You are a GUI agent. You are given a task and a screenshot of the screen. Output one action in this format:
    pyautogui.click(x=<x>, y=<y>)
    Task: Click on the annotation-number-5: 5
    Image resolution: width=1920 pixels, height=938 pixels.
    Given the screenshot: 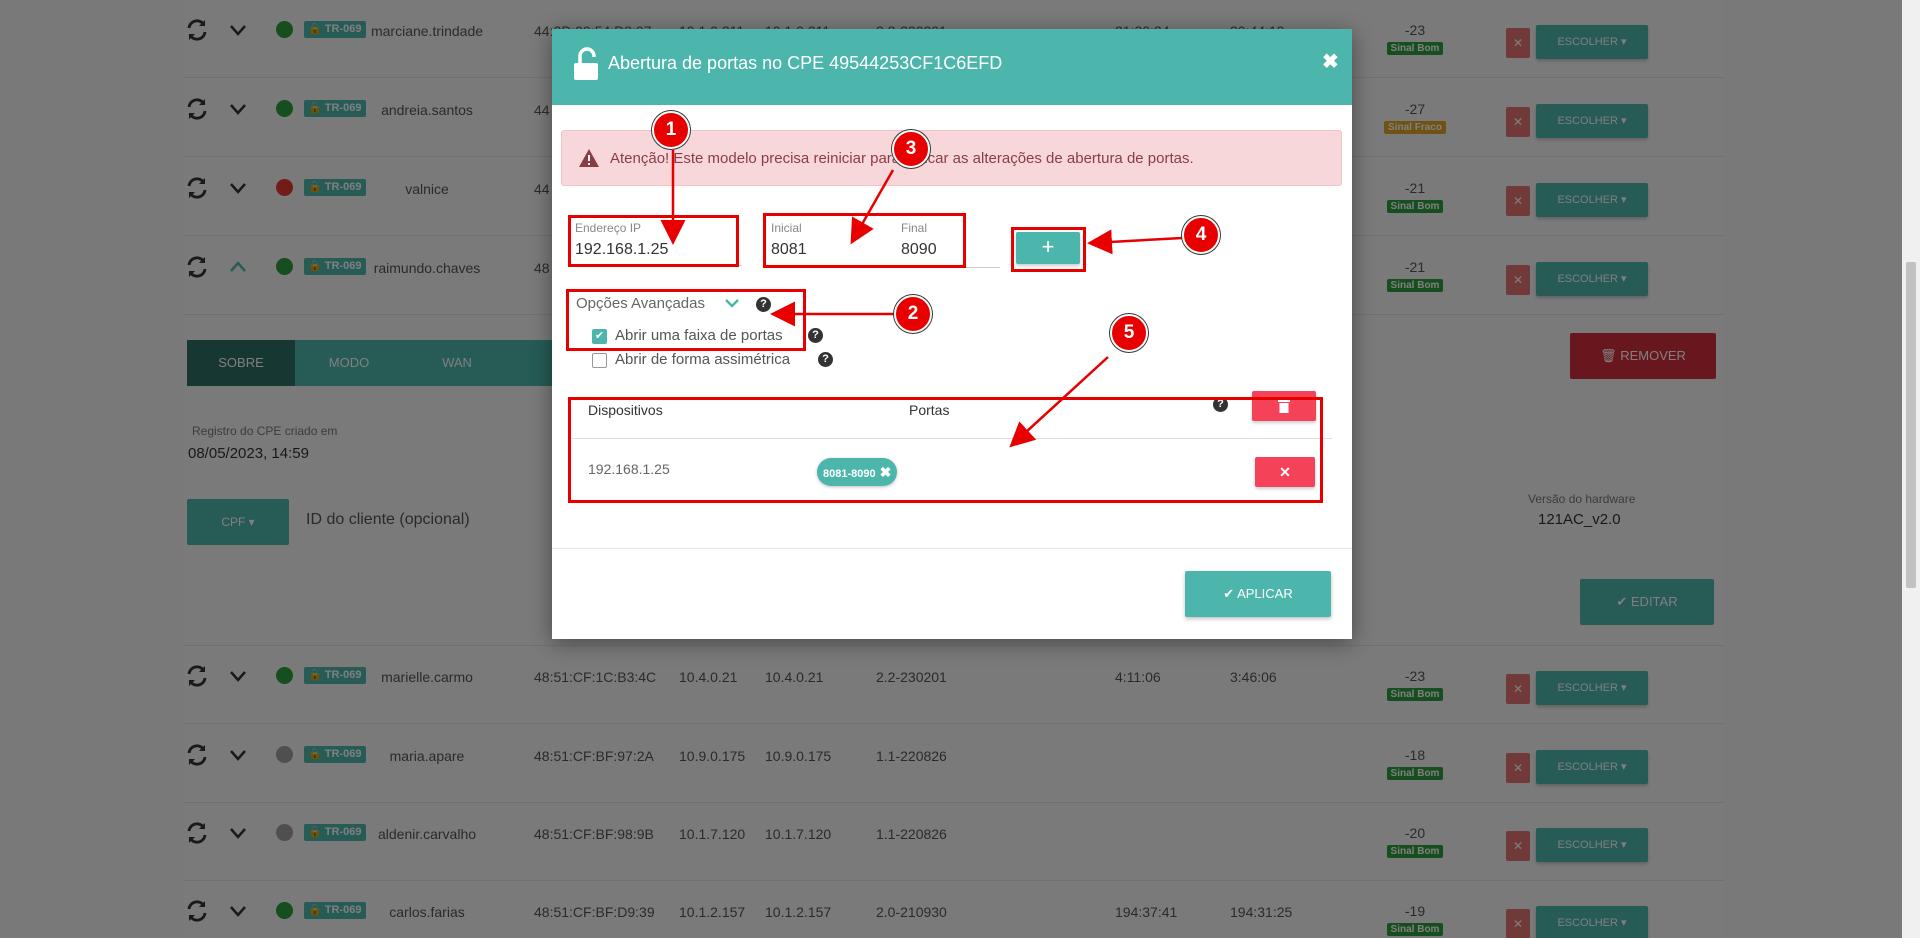 What is the action you would take?
    pyautogui.click(x=1129, y=333)
    